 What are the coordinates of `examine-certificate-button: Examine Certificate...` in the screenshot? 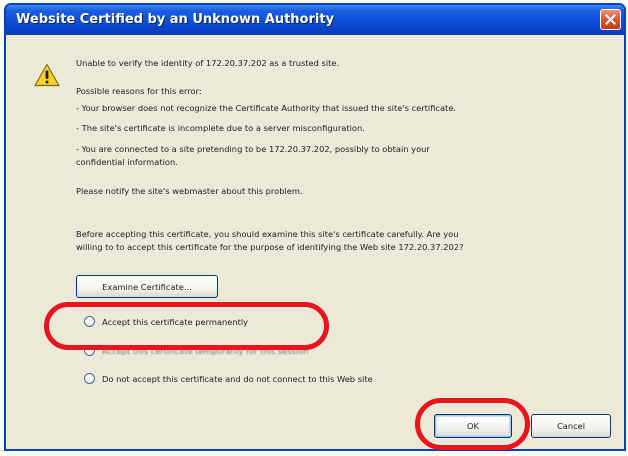 It's located at (147, 286).